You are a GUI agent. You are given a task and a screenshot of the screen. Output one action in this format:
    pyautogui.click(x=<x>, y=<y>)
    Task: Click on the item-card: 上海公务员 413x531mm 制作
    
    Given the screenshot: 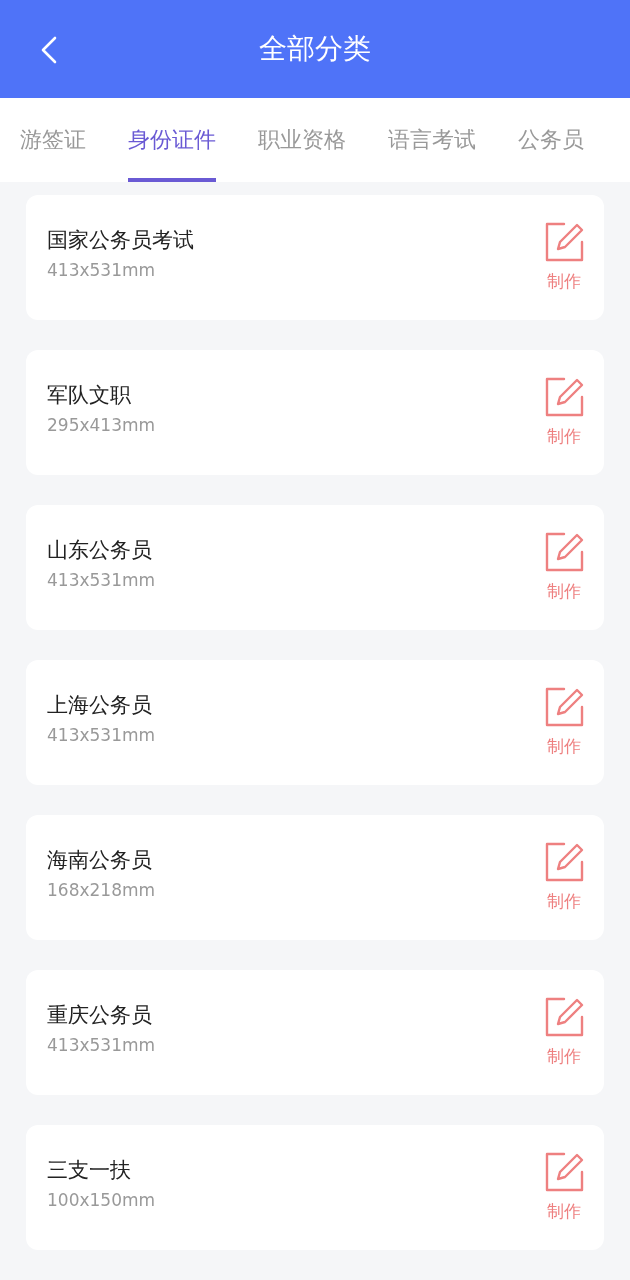 What is the action you would take?
    pyautogui.click(x=315, y=722)
    